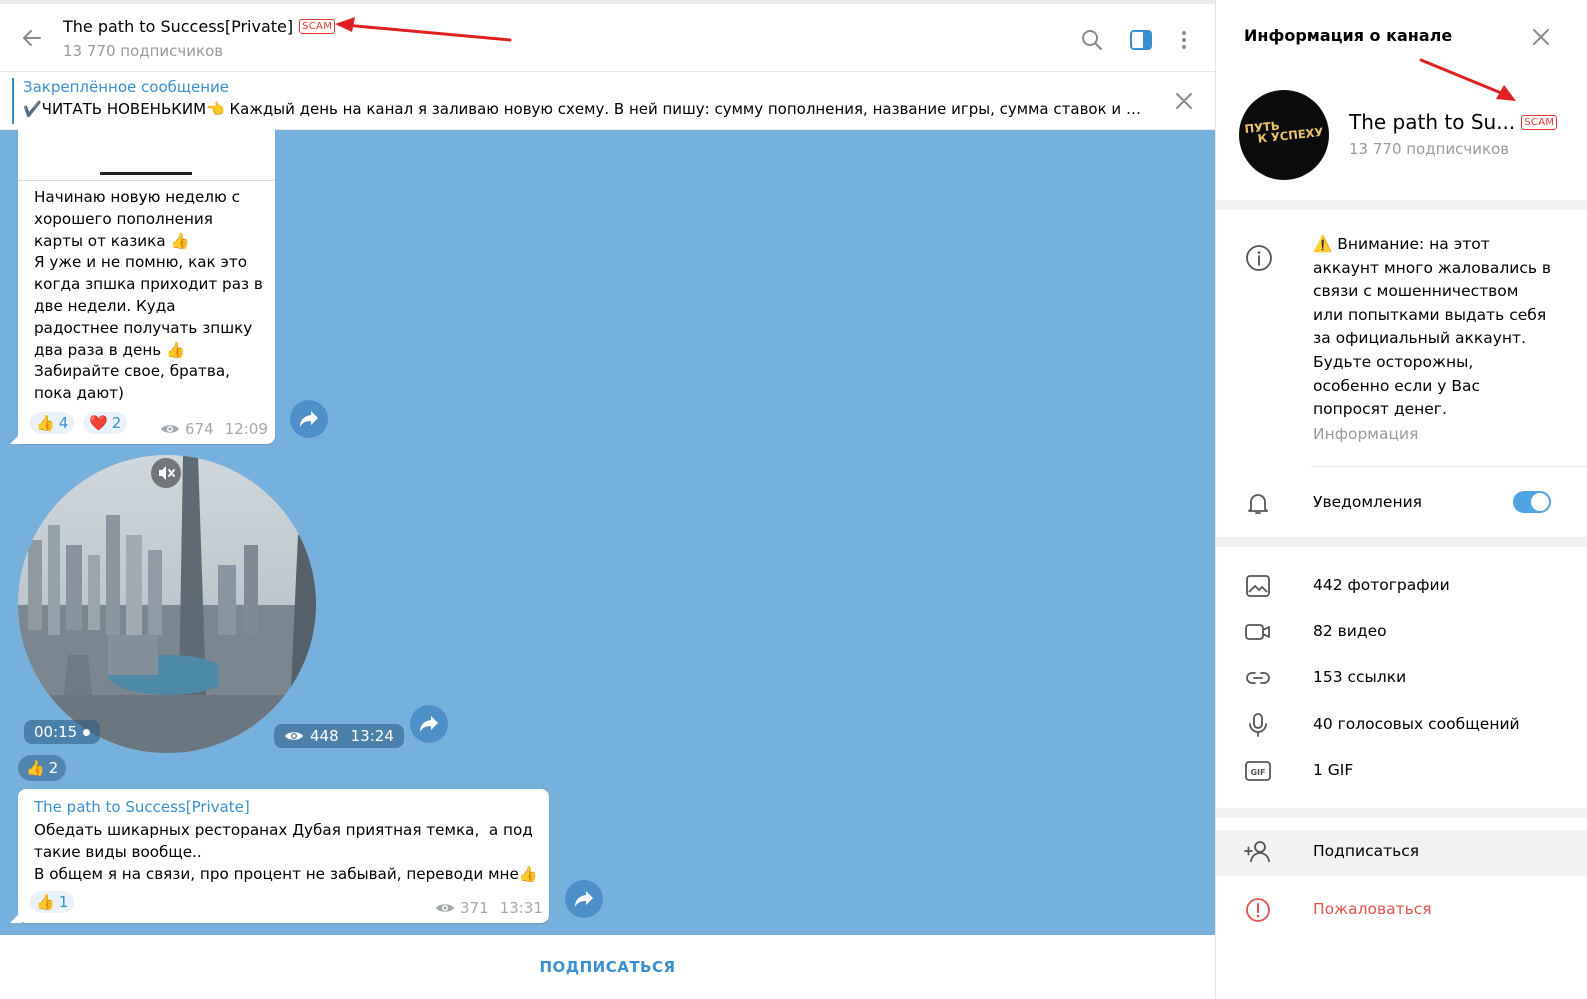 This screenshot has height=999, width=1587. I want to click on info-icon, so click(1259, 258).